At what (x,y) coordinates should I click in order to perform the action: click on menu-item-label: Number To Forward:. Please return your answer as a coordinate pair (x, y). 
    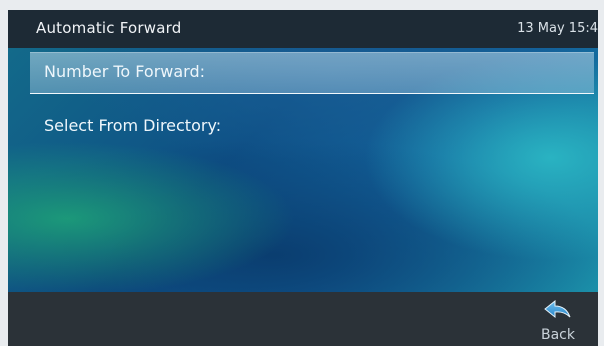
    Looking at the image, I should click on (125, 71).